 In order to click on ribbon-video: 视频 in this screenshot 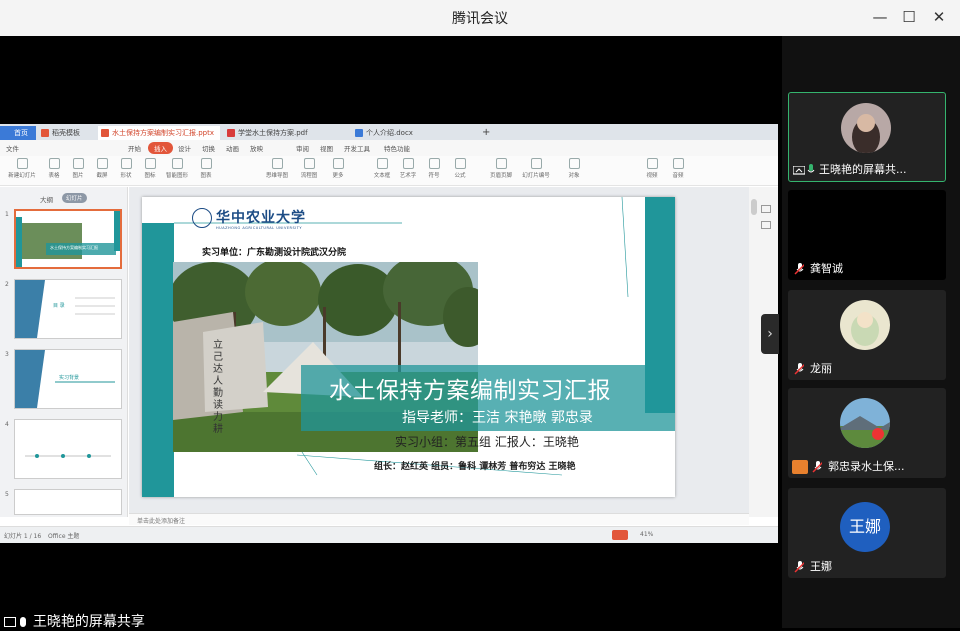, I will do `click(652, 168)`.